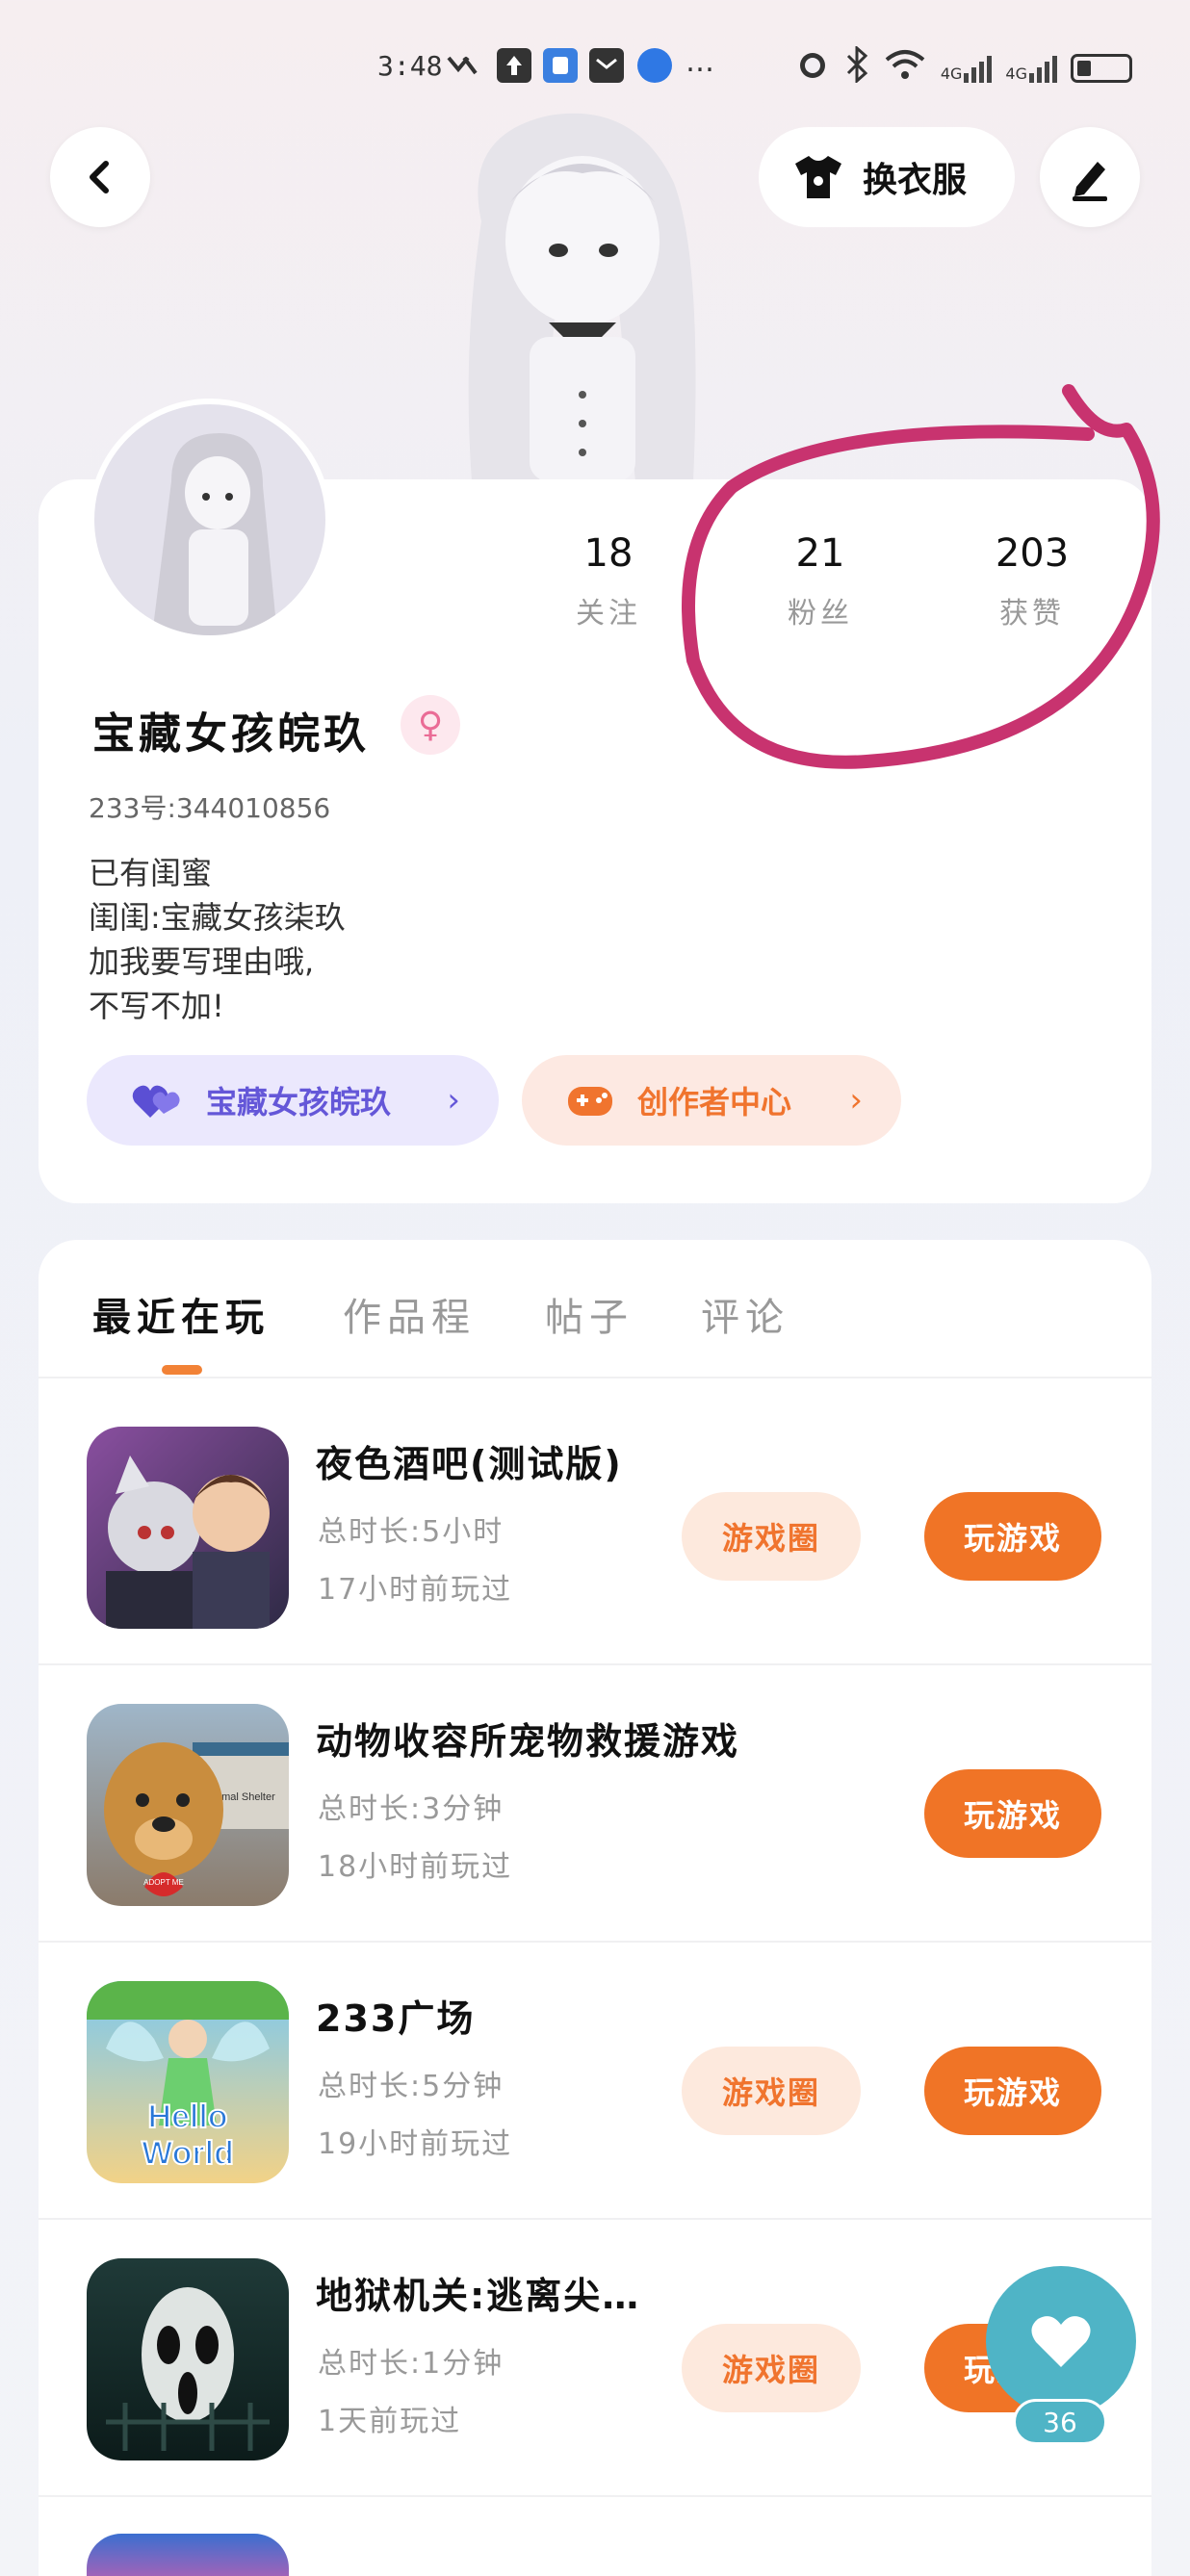 The height and width of the screenshot is (2576, 1190). I want to click on notification-icon, so click(462, 65).